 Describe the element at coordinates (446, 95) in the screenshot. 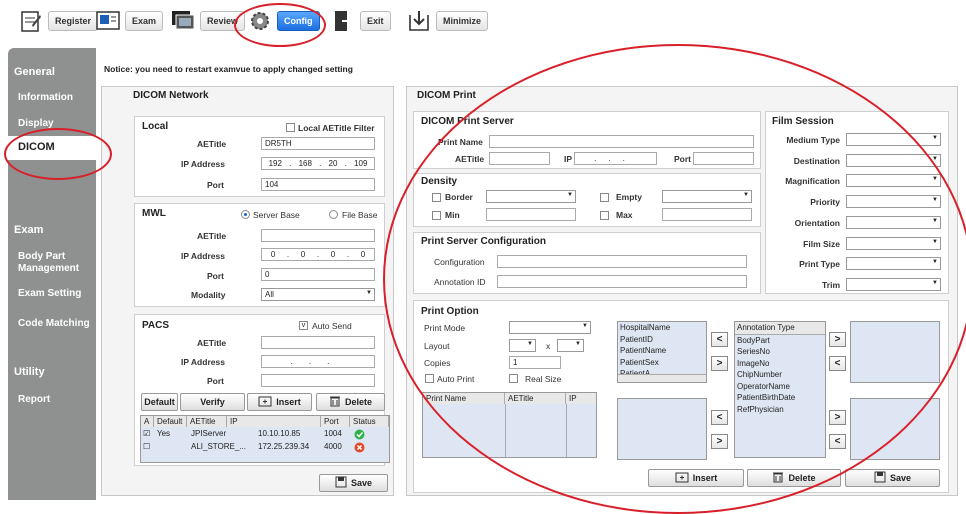

I see `dicom-print-title: DICOM Print` at that location.